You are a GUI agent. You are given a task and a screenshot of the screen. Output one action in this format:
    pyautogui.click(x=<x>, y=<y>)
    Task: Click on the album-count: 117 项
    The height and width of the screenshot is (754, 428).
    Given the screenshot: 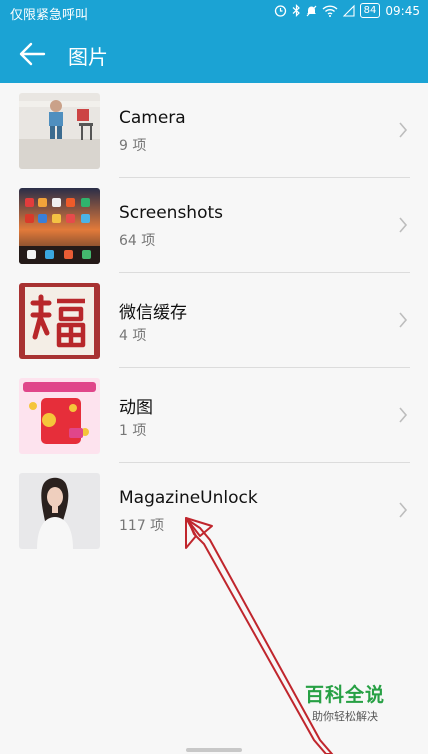 What is the action you would take?
    pyautogui.click(x=142, y=526)
    